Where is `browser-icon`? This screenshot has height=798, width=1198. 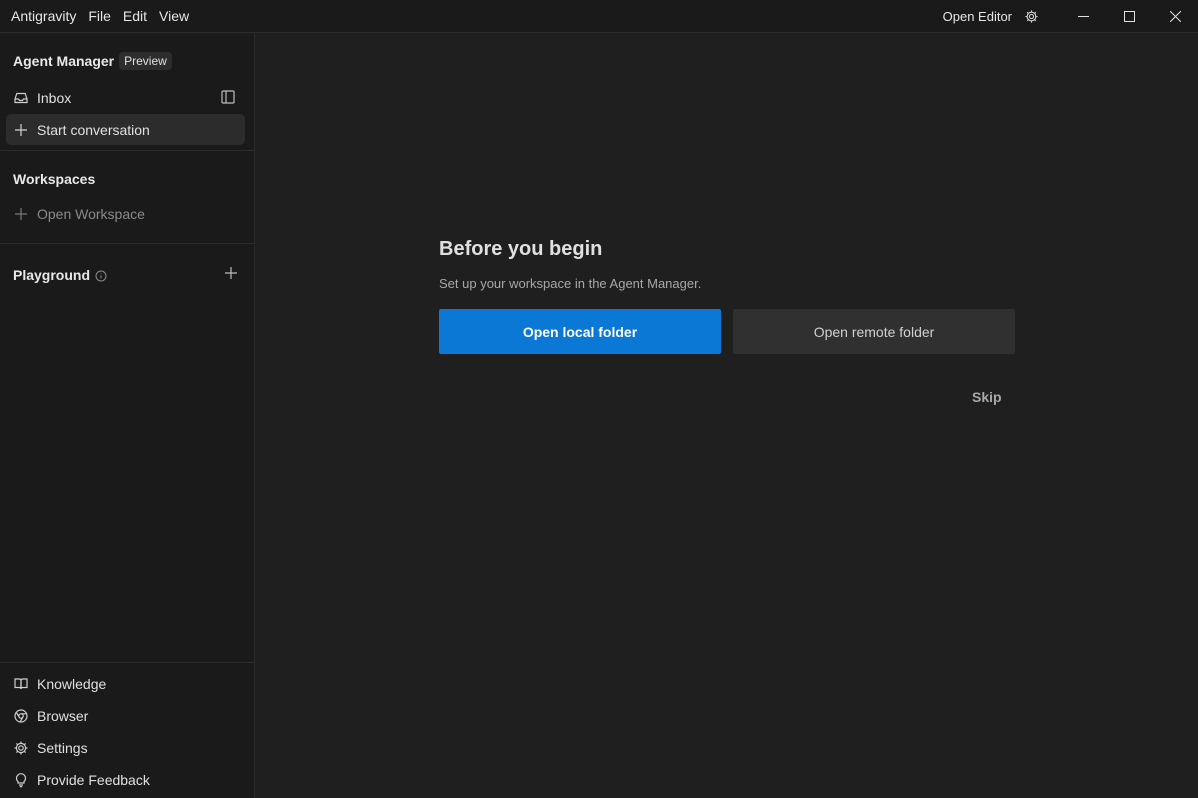
browser-icon is located at coordinates (21, 716).